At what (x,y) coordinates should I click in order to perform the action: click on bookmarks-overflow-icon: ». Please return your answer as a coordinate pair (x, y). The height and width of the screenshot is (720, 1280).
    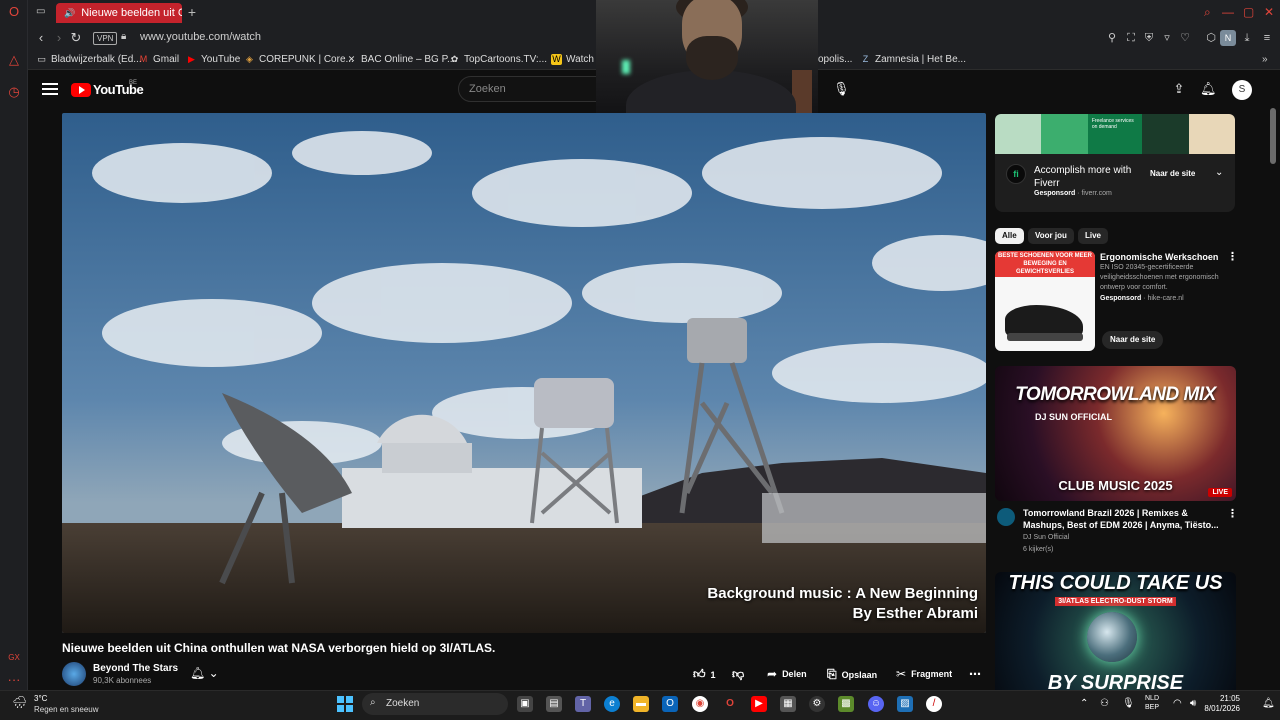
    Looking at the image, I should click on (1265, 59).